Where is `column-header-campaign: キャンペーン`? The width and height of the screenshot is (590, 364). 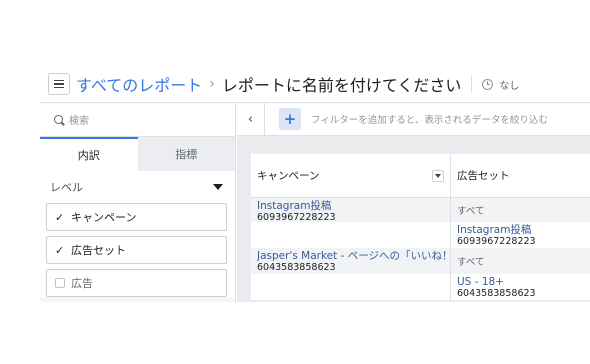
column-header-campaign: キャンペーン is located at coordinates (351, 175).